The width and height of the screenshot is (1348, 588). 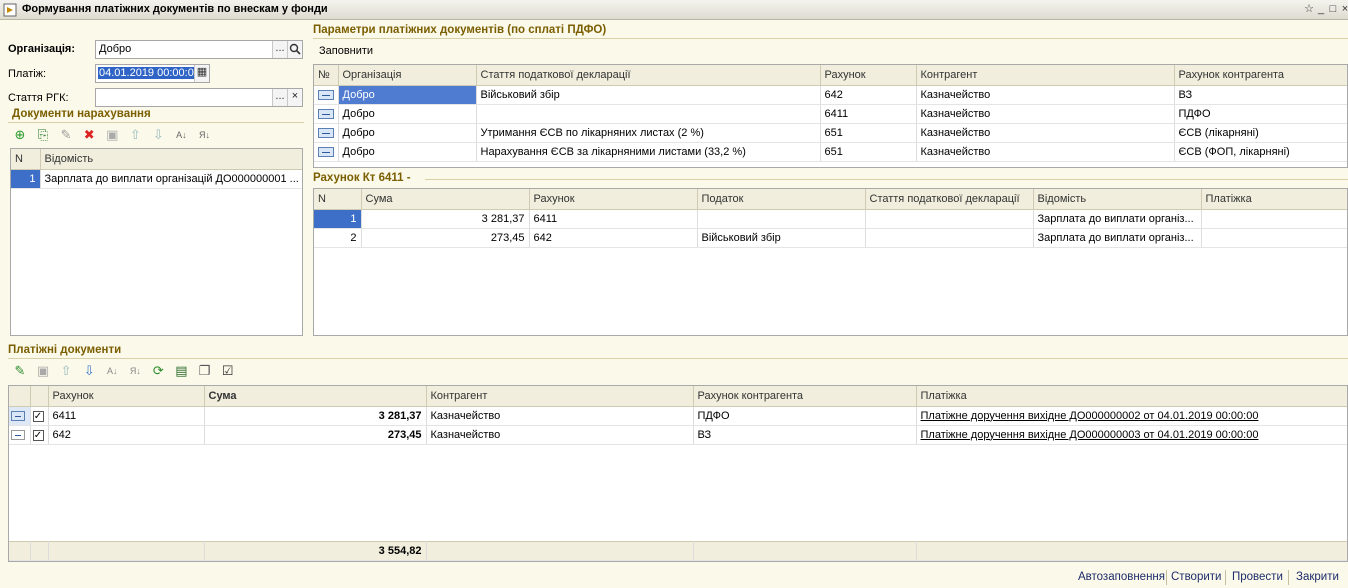 What do you see at coordinates (26, 179) in the screenshot?
I see `row-number: 1` at bounding box center [26, 179].